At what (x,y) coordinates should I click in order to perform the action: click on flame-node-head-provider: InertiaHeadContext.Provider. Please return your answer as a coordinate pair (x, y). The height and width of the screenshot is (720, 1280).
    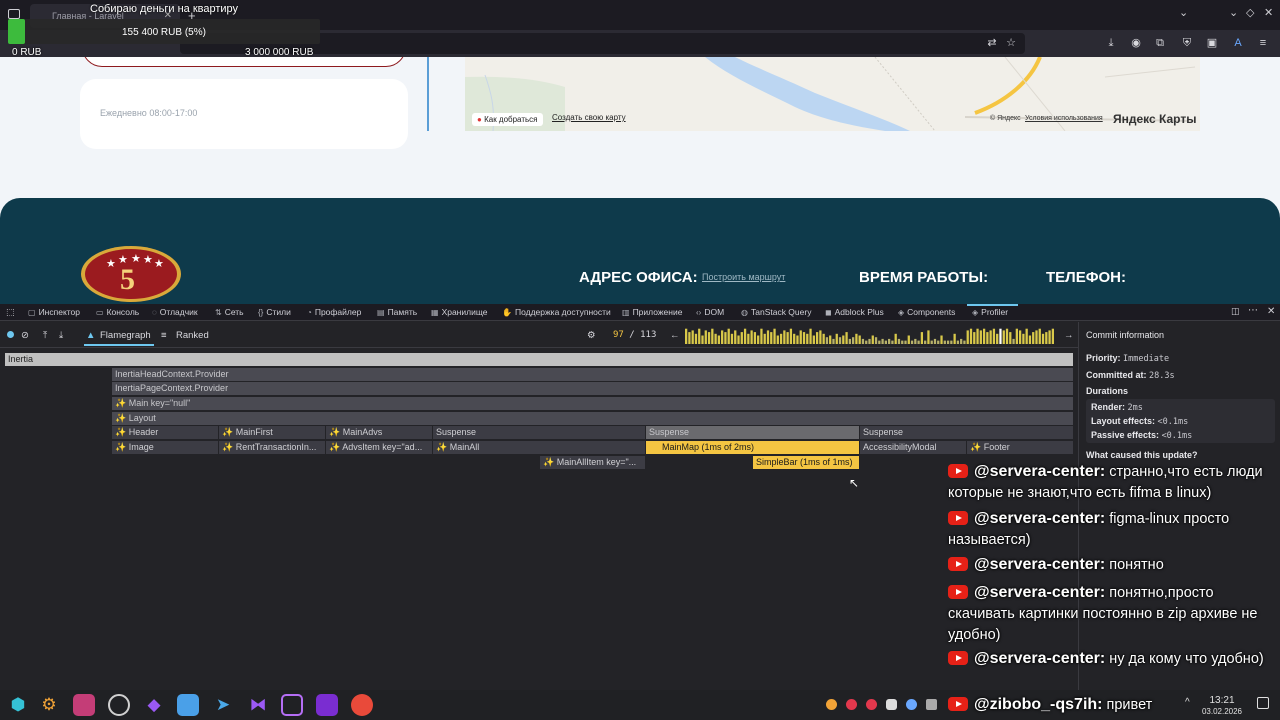
    Looking at the image, I should click on (593, 374).